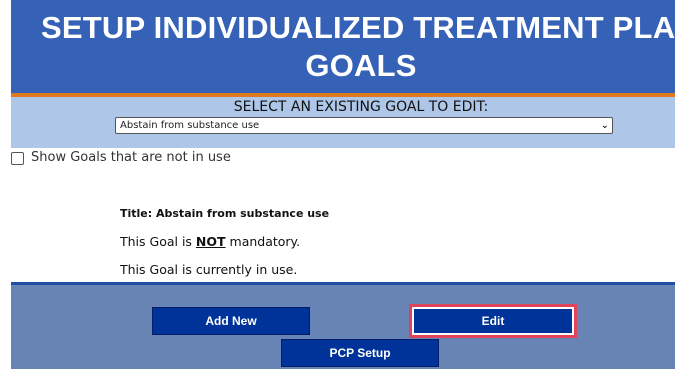 The width and height of the screenshot is (675, 369). What do you see at coordinates (364, 125) in the screenshot?
I see `goal-select-dropdown: Abstain from substance use ⌄` at bounding box center [364, 125].